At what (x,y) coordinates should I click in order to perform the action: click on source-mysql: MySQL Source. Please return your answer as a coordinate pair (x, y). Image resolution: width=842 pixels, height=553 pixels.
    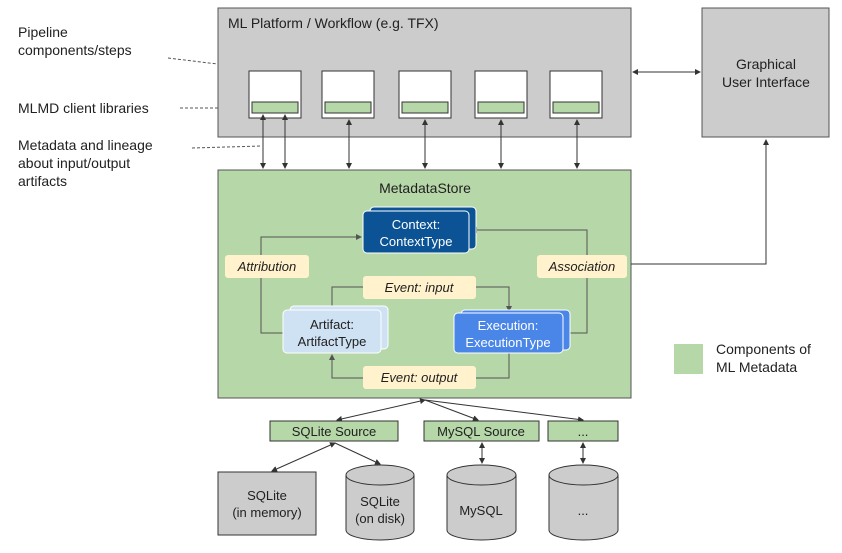
    Looking at the image, I should click on (481, 431).